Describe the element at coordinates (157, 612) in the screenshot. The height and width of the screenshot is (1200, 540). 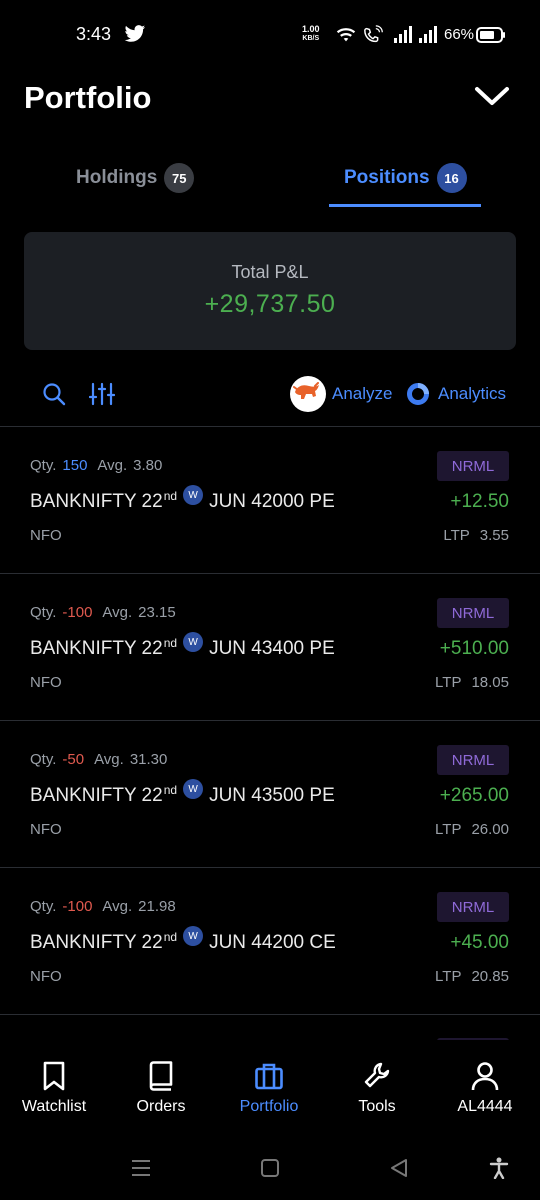
I see `avg-value: 23.15` at that location.